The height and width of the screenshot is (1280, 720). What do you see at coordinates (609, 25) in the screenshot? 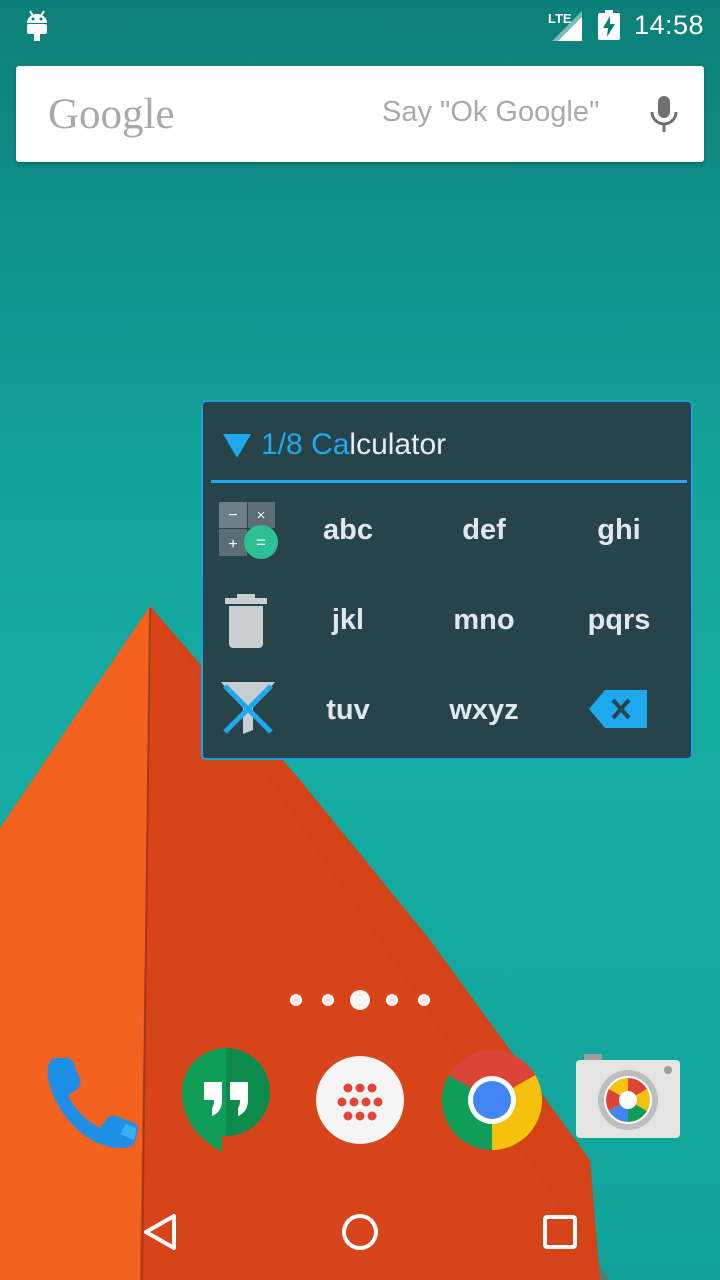
I see `battery-charging-icon` at bounding box center [609, 25].